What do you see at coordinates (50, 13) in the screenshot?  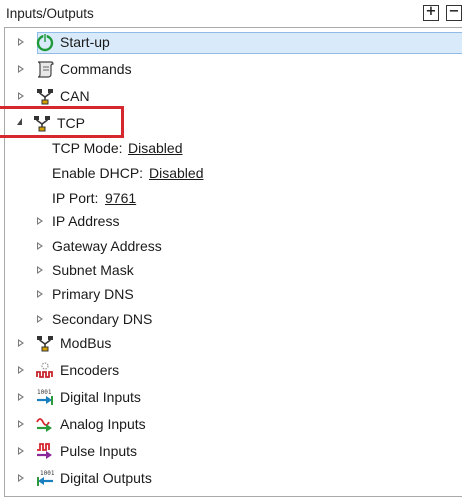 I see `panel-title: Inputs/Outputs` at bounding box center [50, 13].